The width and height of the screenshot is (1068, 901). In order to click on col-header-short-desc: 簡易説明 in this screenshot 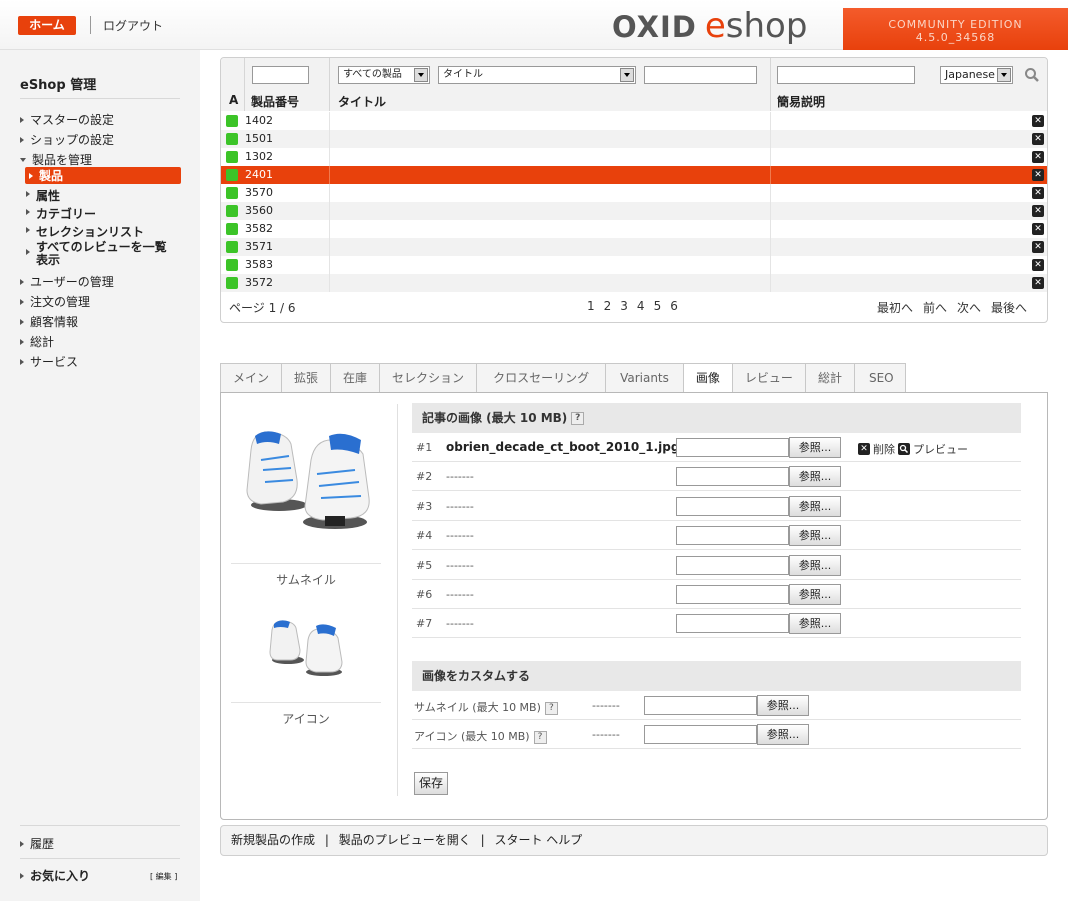, I will do `click(801, 101)`.